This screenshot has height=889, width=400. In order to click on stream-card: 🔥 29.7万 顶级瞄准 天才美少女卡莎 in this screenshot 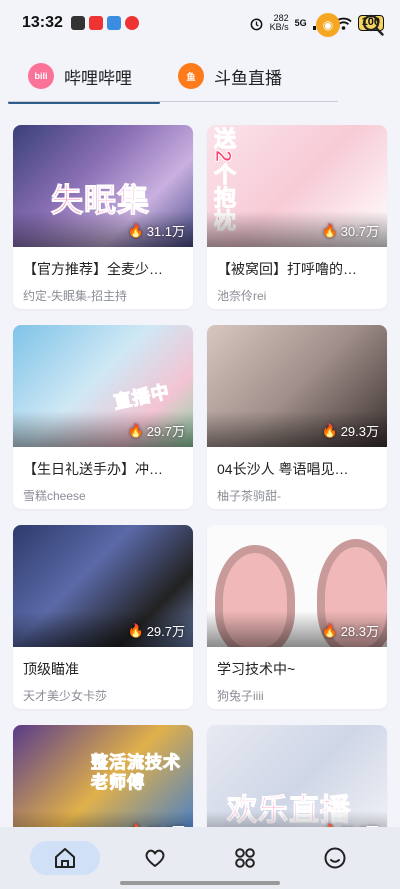, I will do `click(103, 617)`.